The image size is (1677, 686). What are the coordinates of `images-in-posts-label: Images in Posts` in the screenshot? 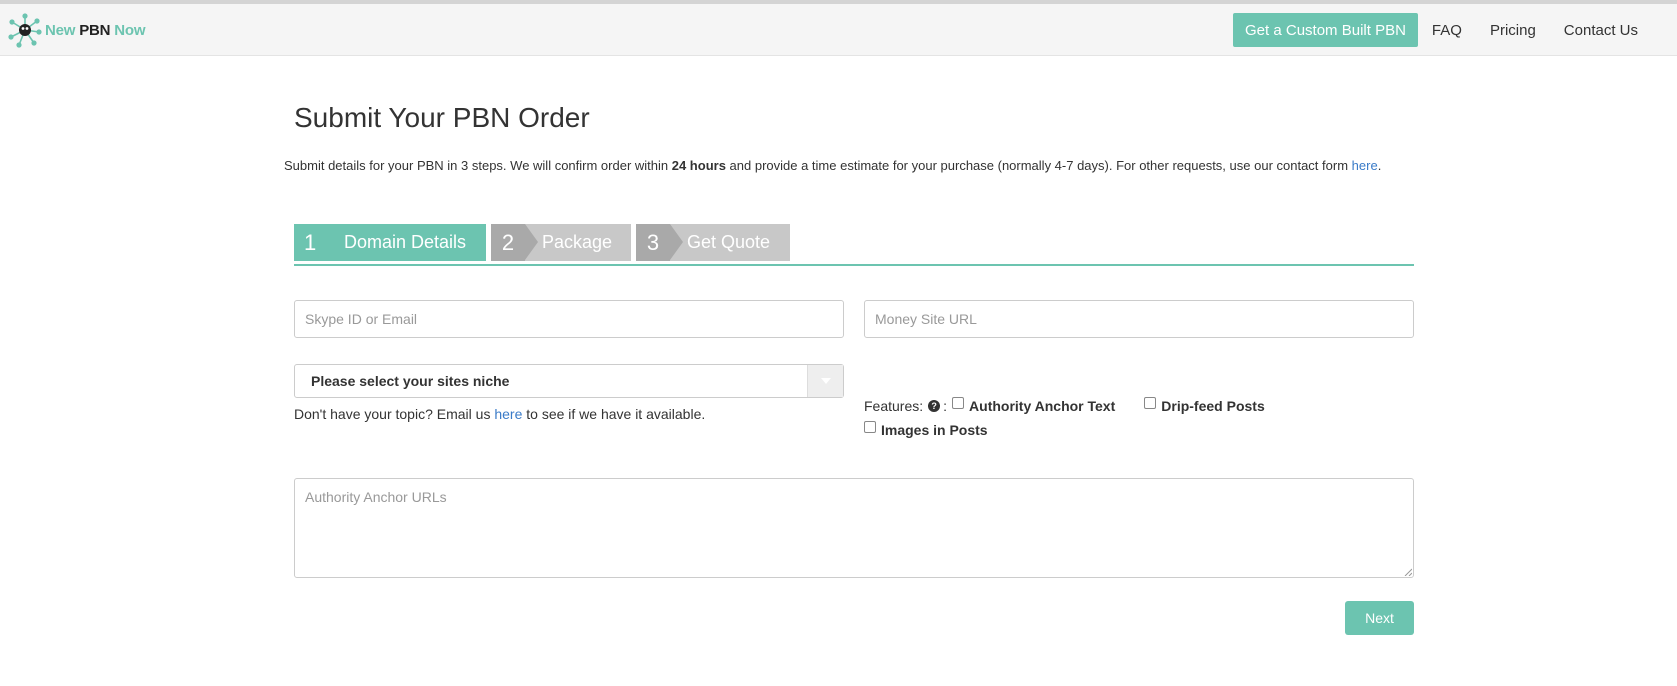 It's located at (934, 430).